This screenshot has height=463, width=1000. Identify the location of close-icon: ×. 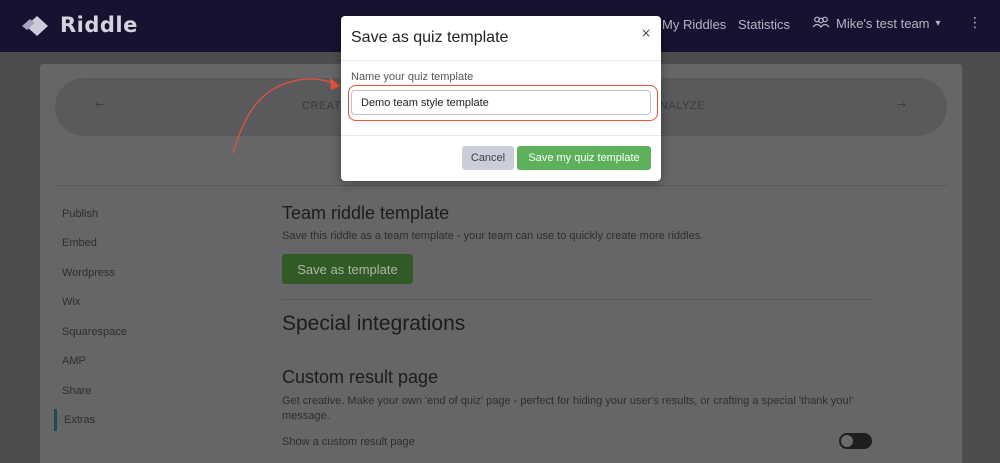
(646, 33).